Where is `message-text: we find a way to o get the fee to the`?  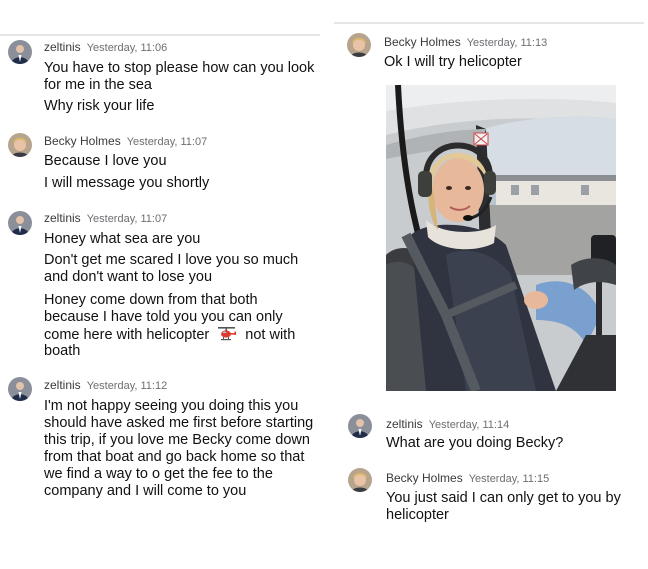
message-text: we find a way to o get the fee to the is located at coordinates (158, 474).